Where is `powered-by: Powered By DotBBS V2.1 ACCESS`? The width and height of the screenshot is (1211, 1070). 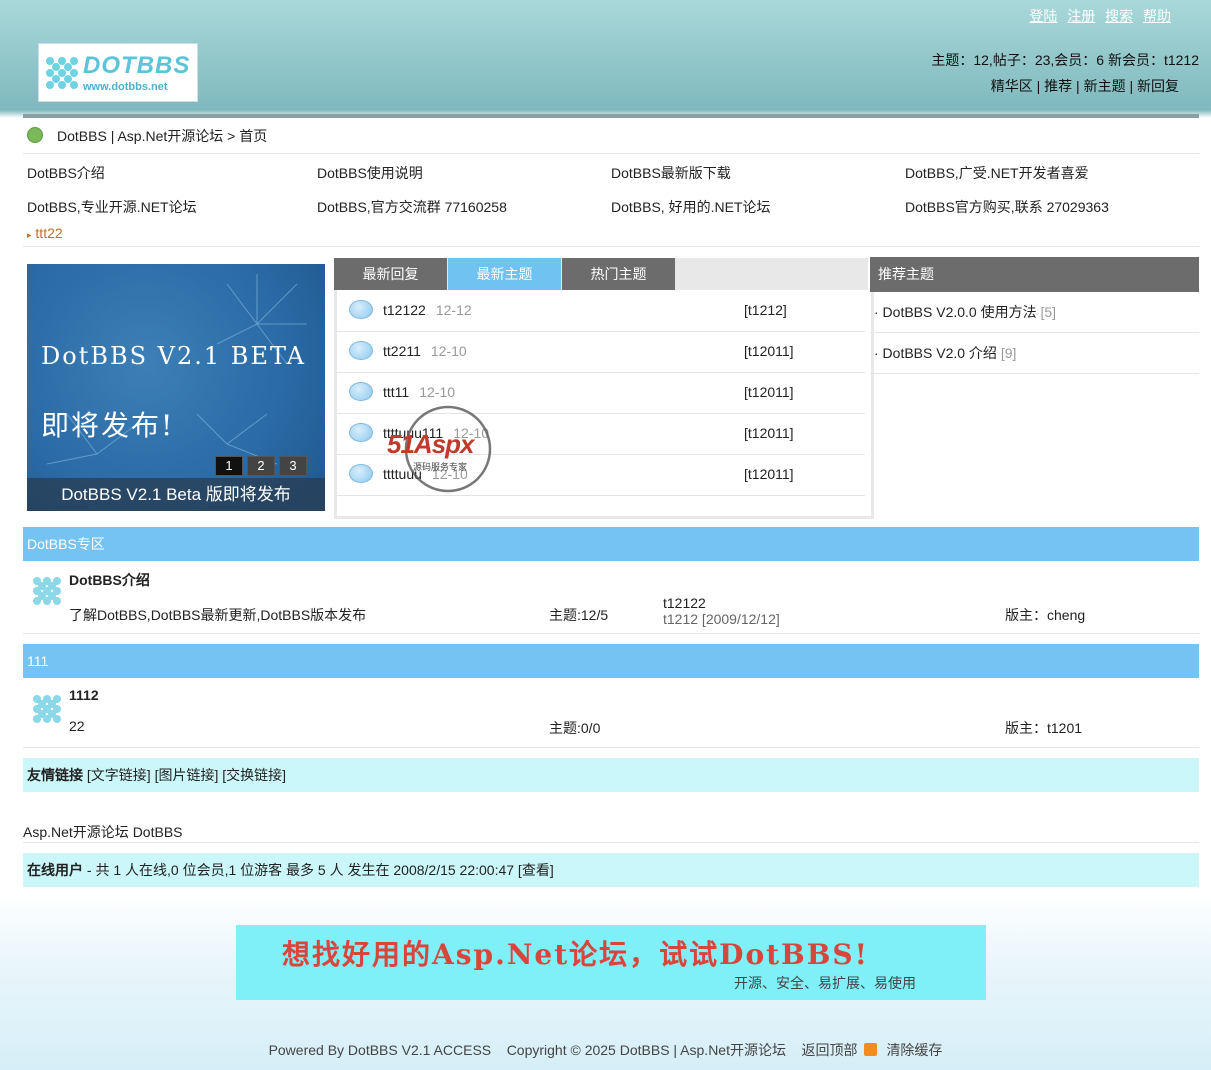
powered-by: Powered By DotBBS V2.1 ACCESS is located at coordinates (380, 1050).